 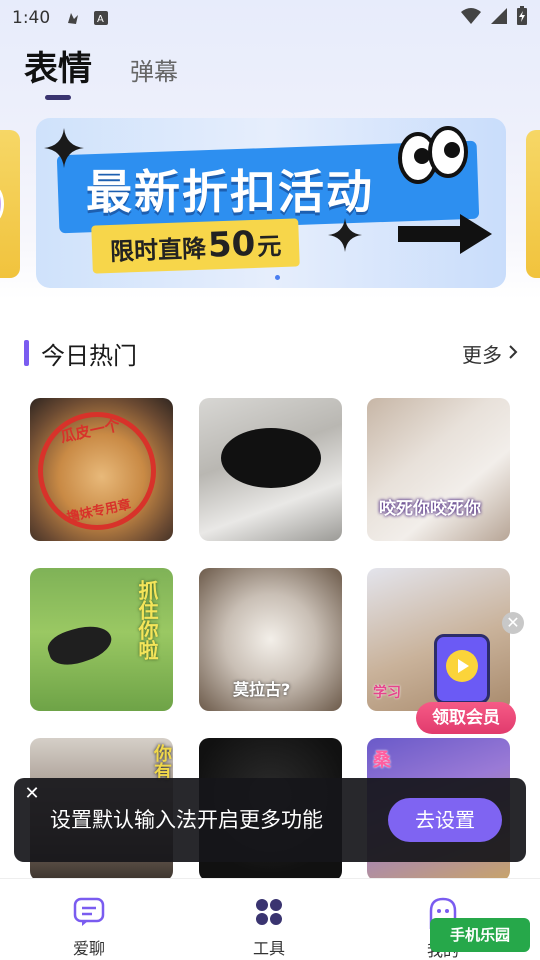 I want to click on sticker-caption: 莫拉古?, so click(x=262, y=689).